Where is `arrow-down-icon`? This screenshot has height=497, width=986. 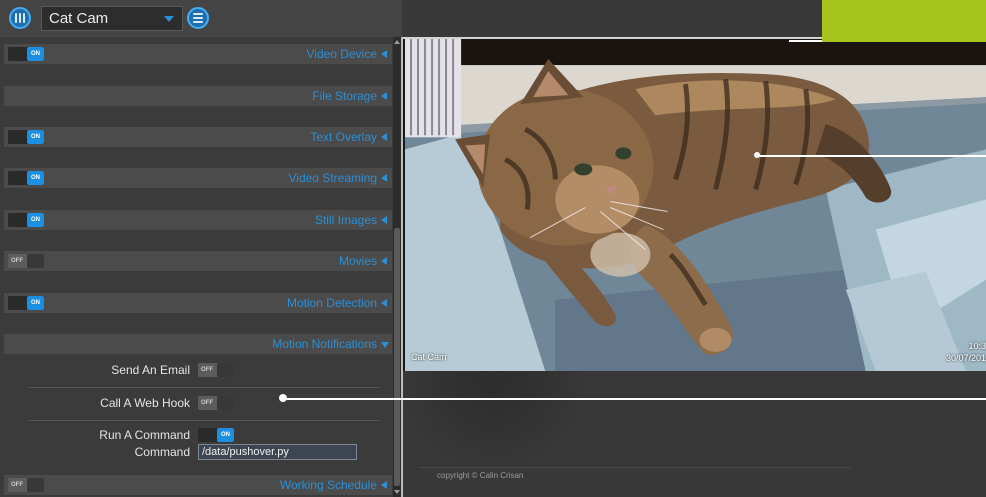 arrow-down-icon is located at coordinates (385, 345).